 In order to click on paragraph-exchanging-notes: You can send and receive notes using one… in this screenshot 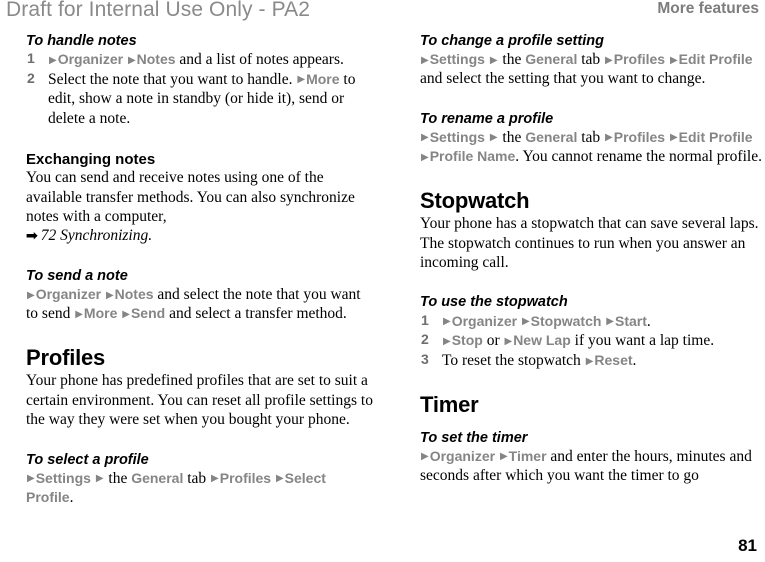, I will do `click(190, 197)`.